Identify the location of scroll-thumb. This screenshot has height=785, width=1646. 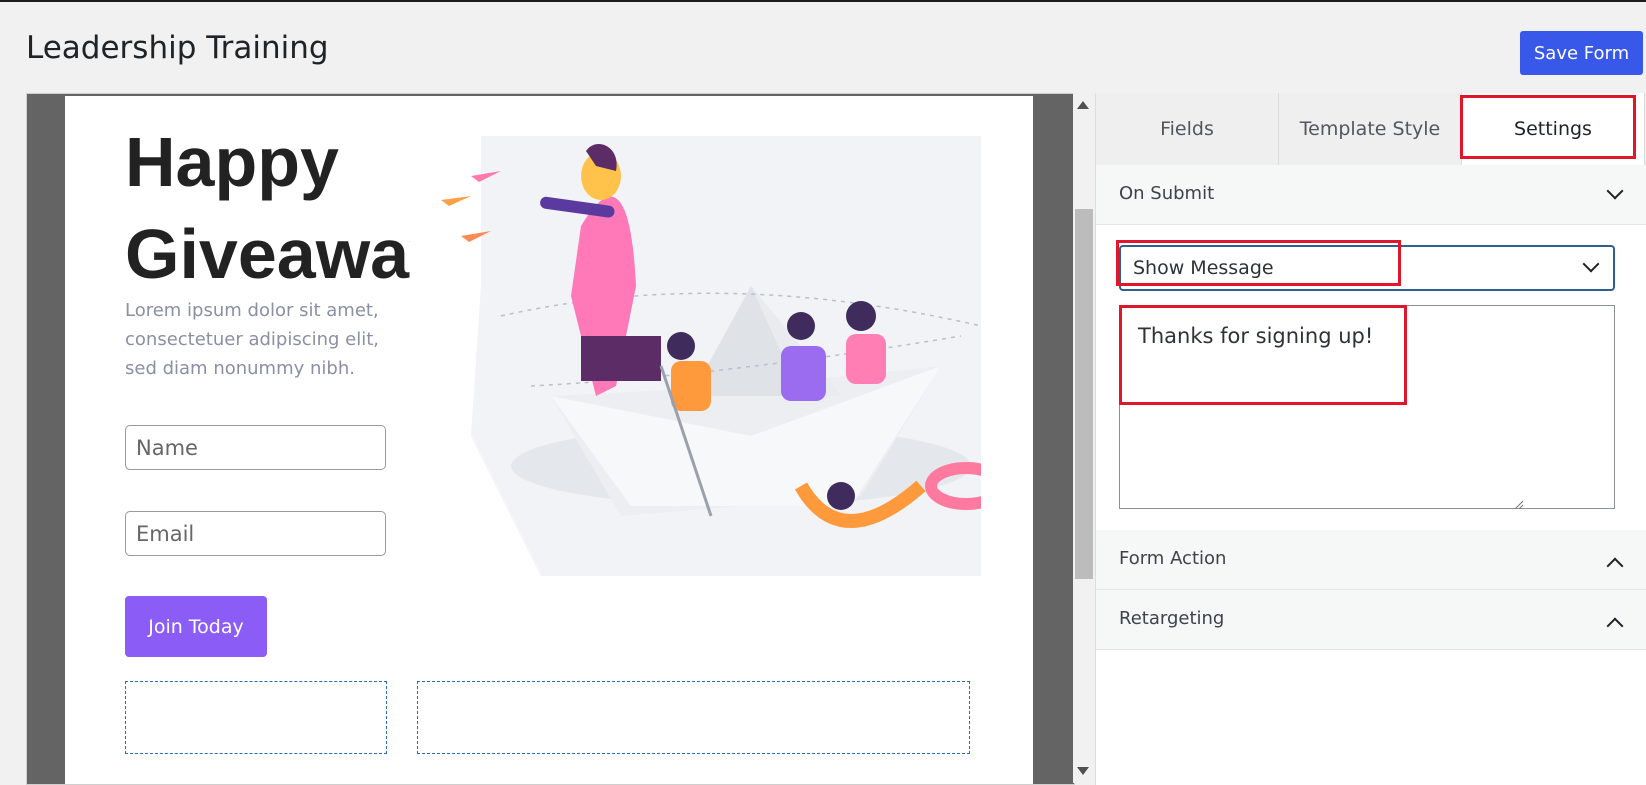
(1084, 394).